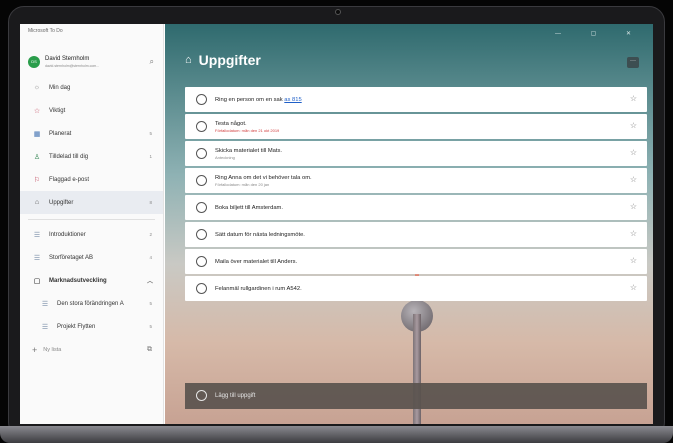  What do you see at coordinates (67, 59) in the screenshot?
I see `account-name: David Sternholm` at bounding box center [67, 59].